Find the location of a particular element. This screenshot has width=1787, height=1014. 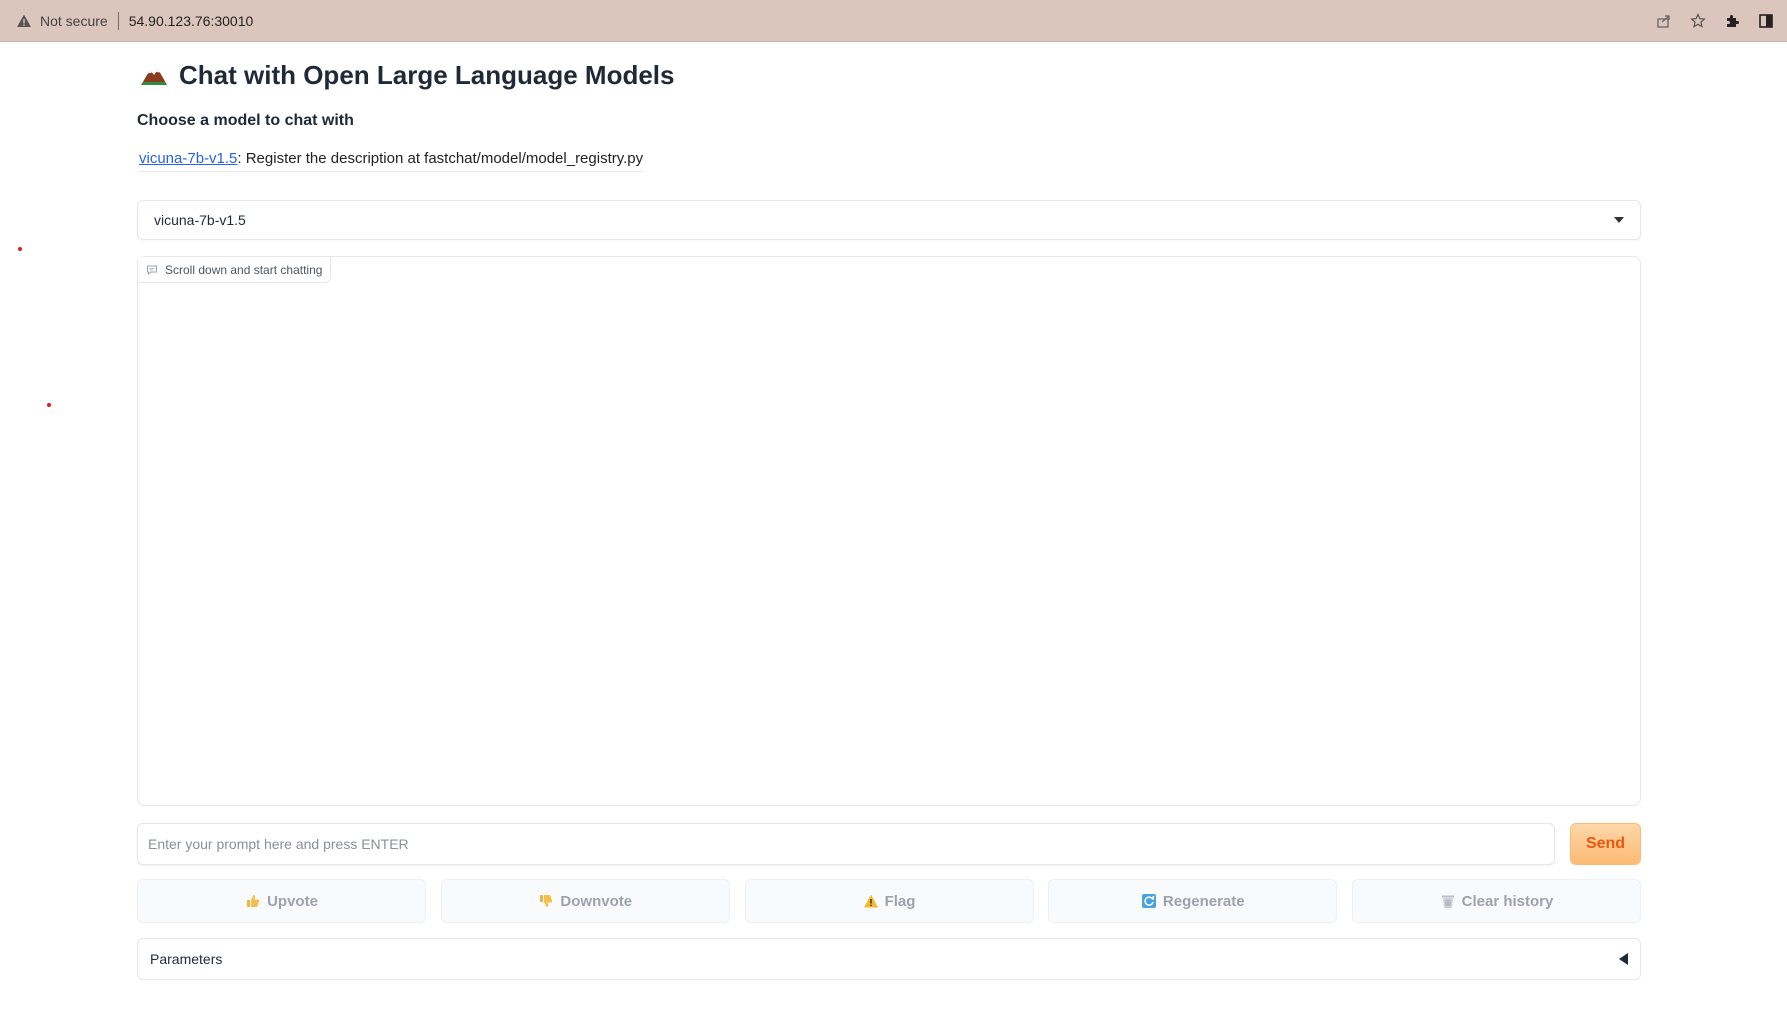

refresh-icon is located at coordinates (1149, 901).